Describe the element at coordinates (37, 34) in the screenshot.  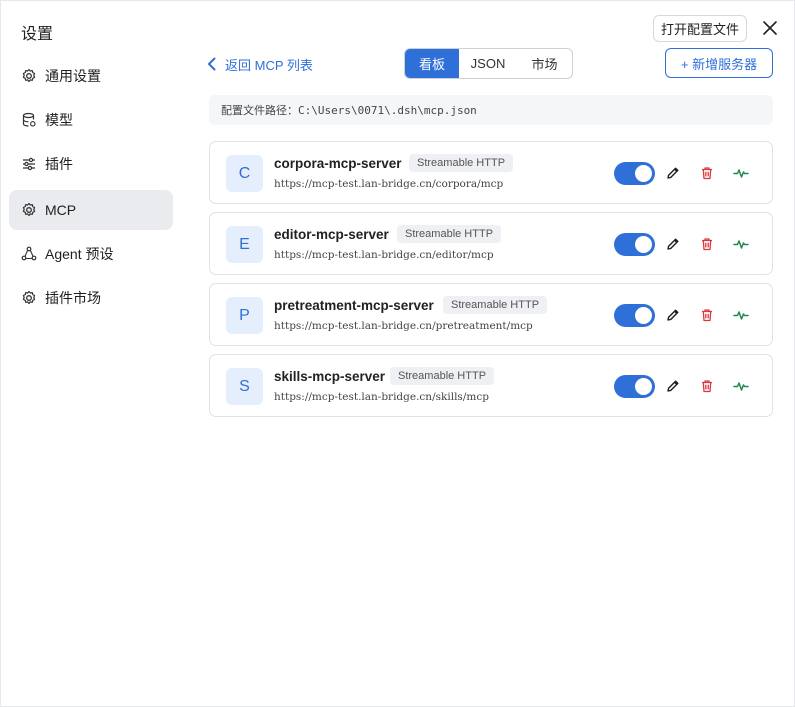
I see `window-title: 设置` at that location.